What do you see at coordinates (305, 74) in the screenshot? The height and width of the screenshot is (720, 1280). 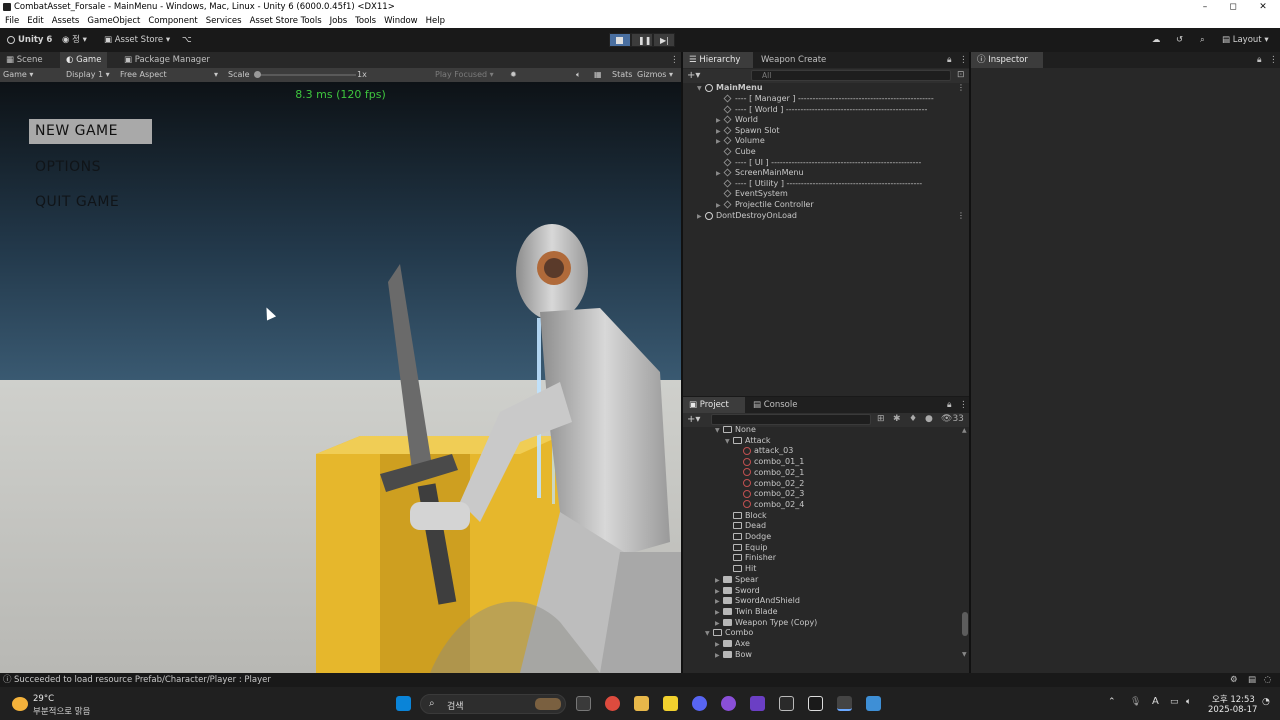 I see `scale-slider` at bounding box center [305, 74].